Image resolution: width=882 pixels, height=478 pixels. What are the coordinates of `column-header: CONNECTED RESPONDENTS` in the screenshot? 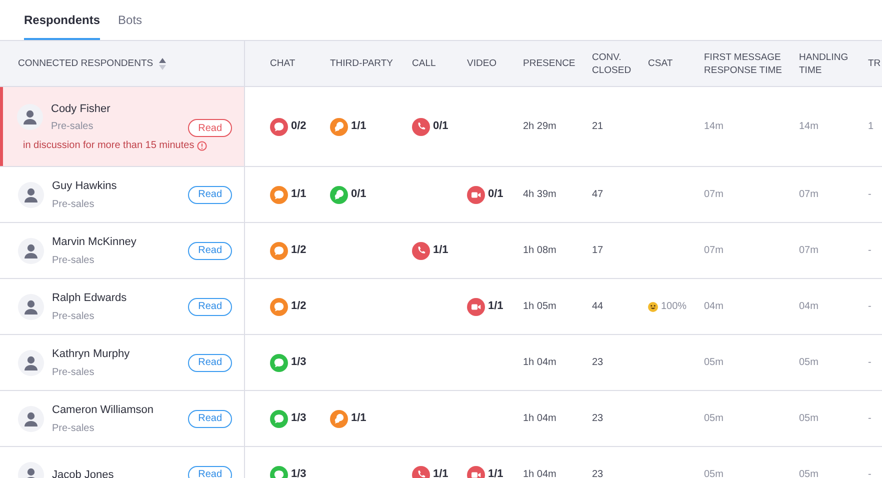 It's located at (86, 63).